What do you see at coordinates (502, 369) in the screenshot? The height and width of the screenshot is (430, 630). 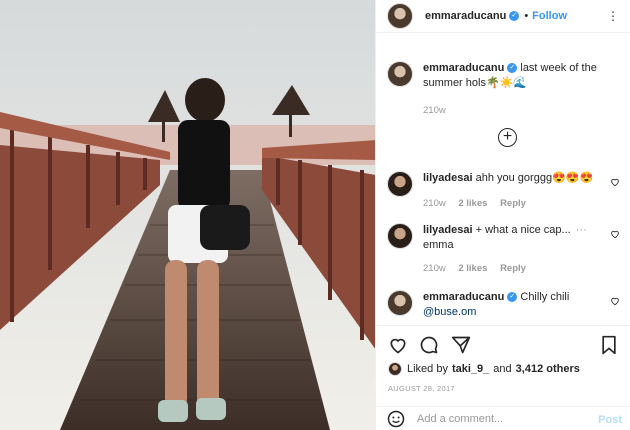 I see `likes-and: and` at bounding box center [502, 369].